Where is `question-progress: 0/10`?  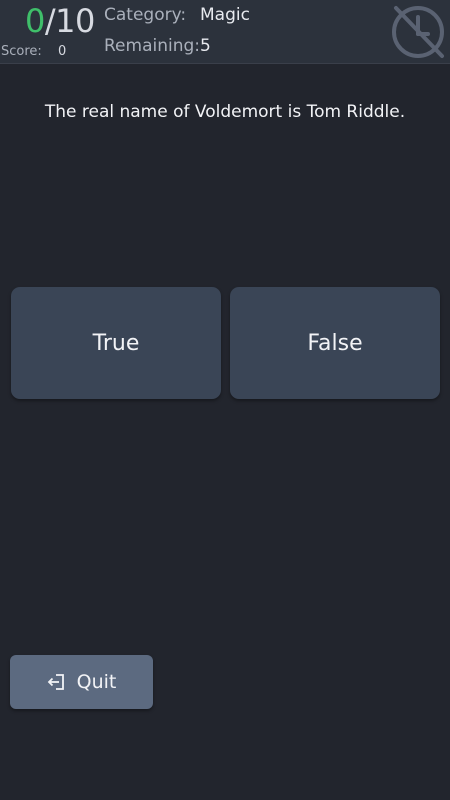
question-progress: 0/10 is located at coordinates (60, 21).